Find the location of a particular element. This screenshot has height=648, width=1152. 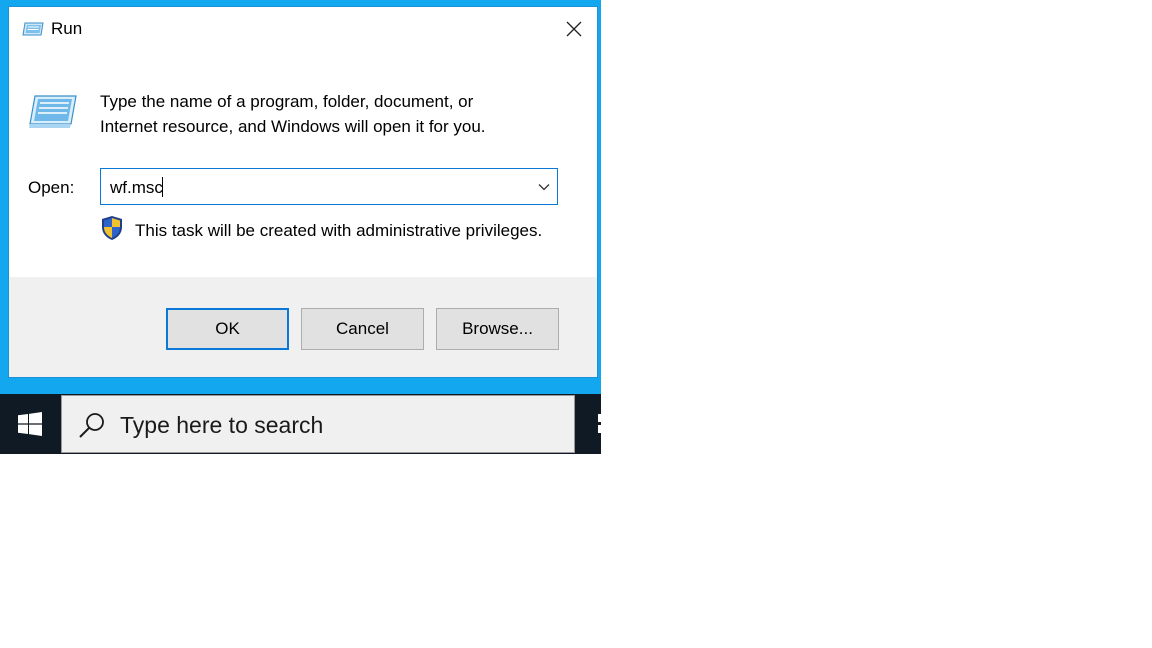

open-input-text: wf.msc is located at coordinates (136, 187).